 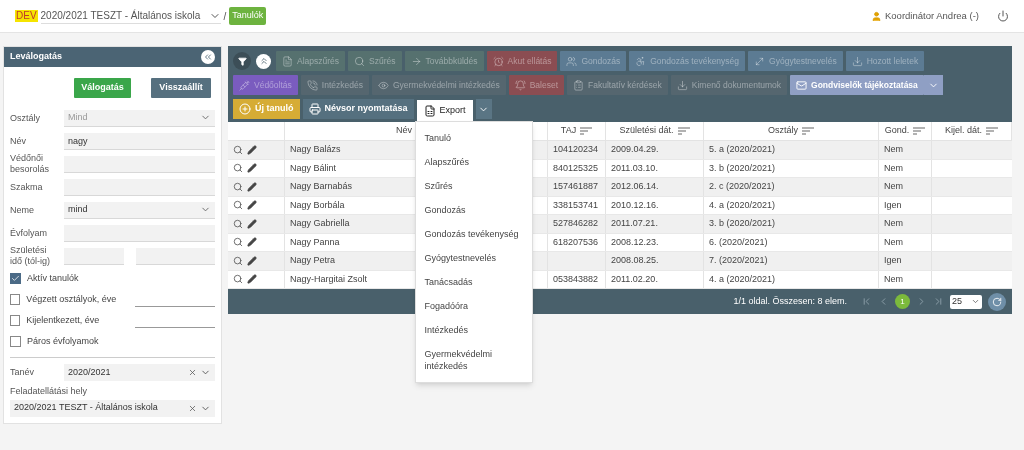 What do you see at coordinates (358, 109) in the screenshot?
I see `action-button: Névsor nyomtatása` at bounding box center [358, 109].